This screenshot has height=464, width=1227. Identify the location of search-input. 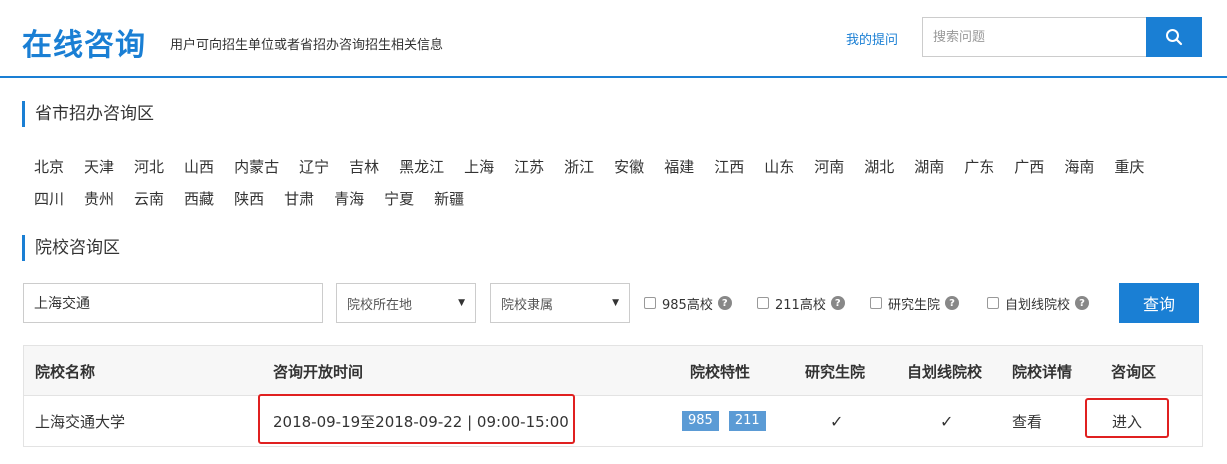
(1034, 37).